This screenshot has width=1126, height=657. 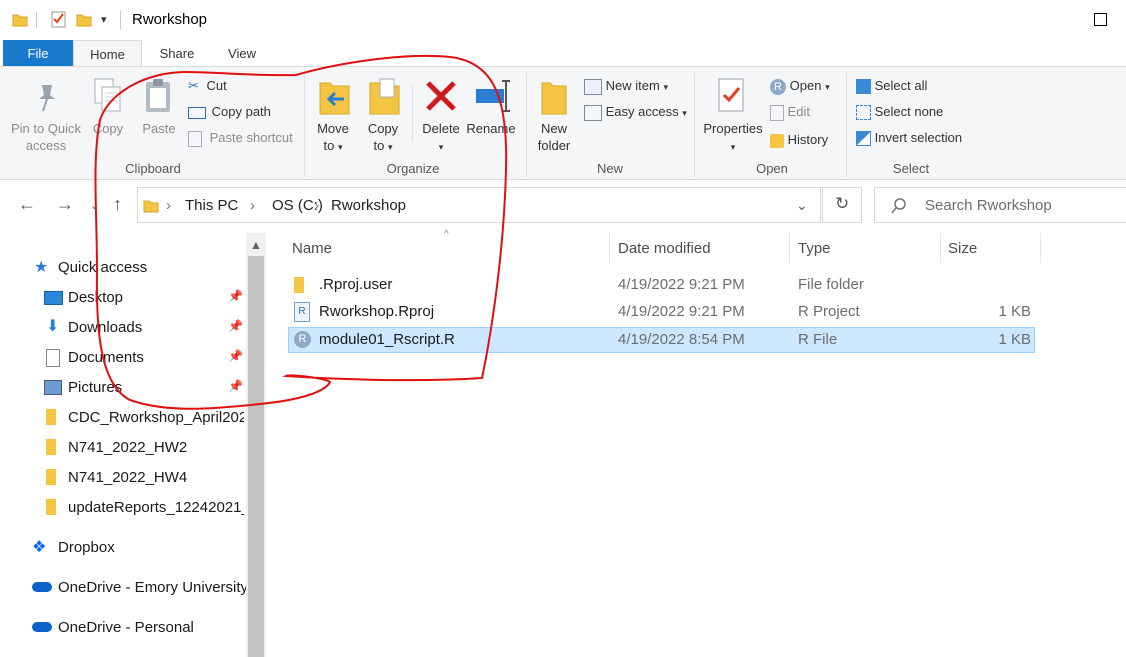 I want to click on open-label: Open, so click(x=805, y=85).